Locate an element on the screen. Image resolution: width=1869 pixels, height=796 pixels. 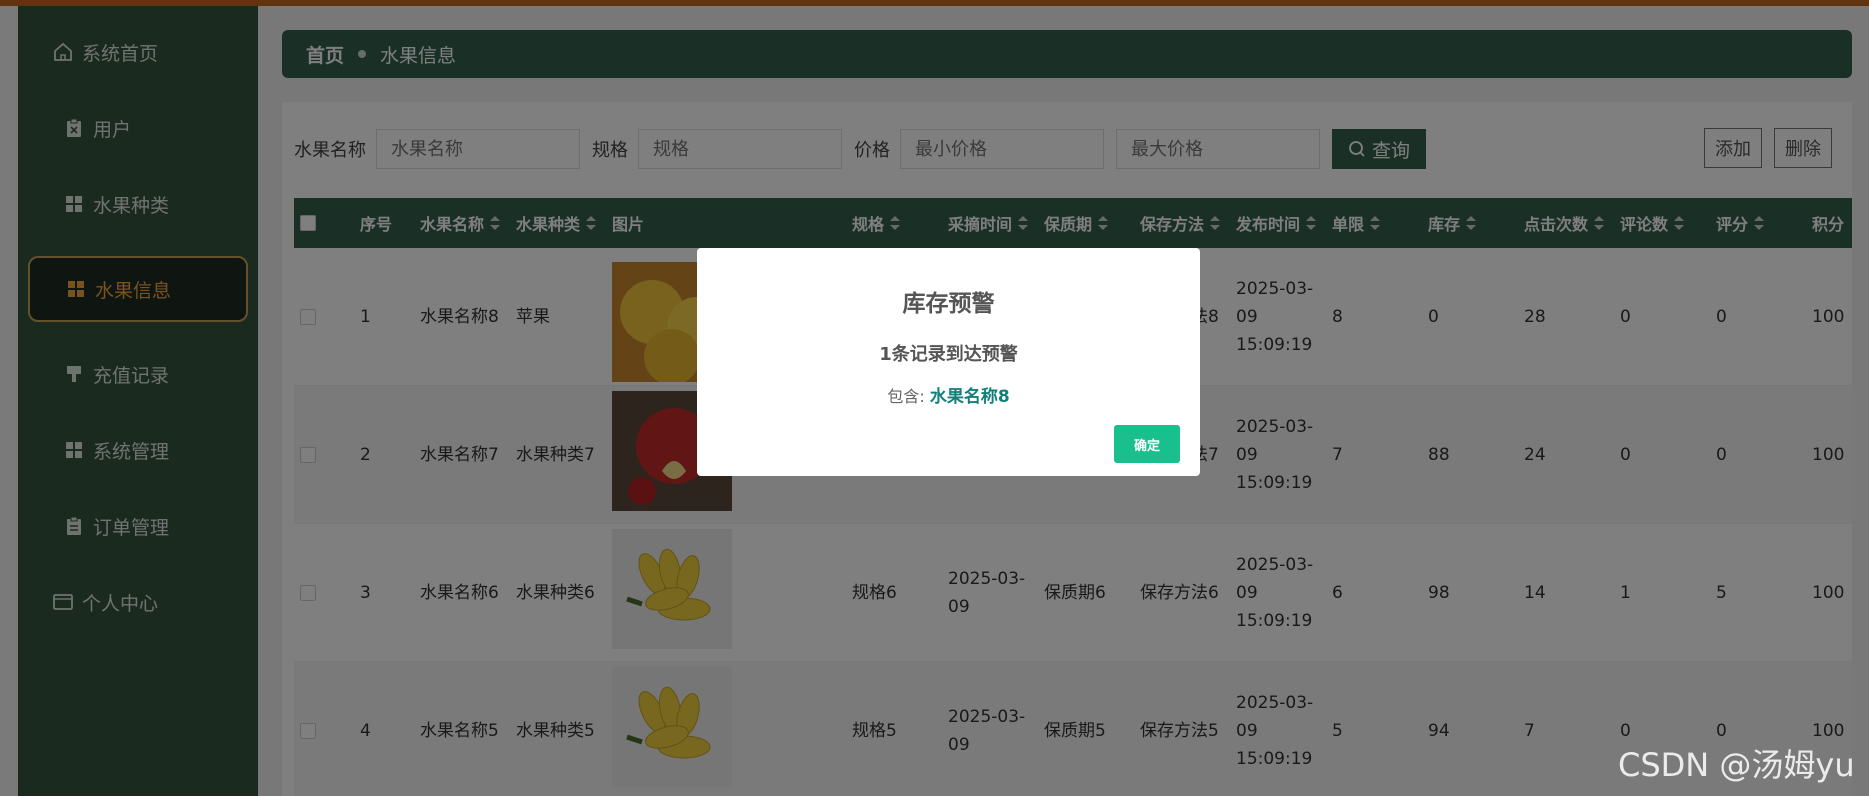
confirm-button: 确定 is located at coordinates (1147, 444).